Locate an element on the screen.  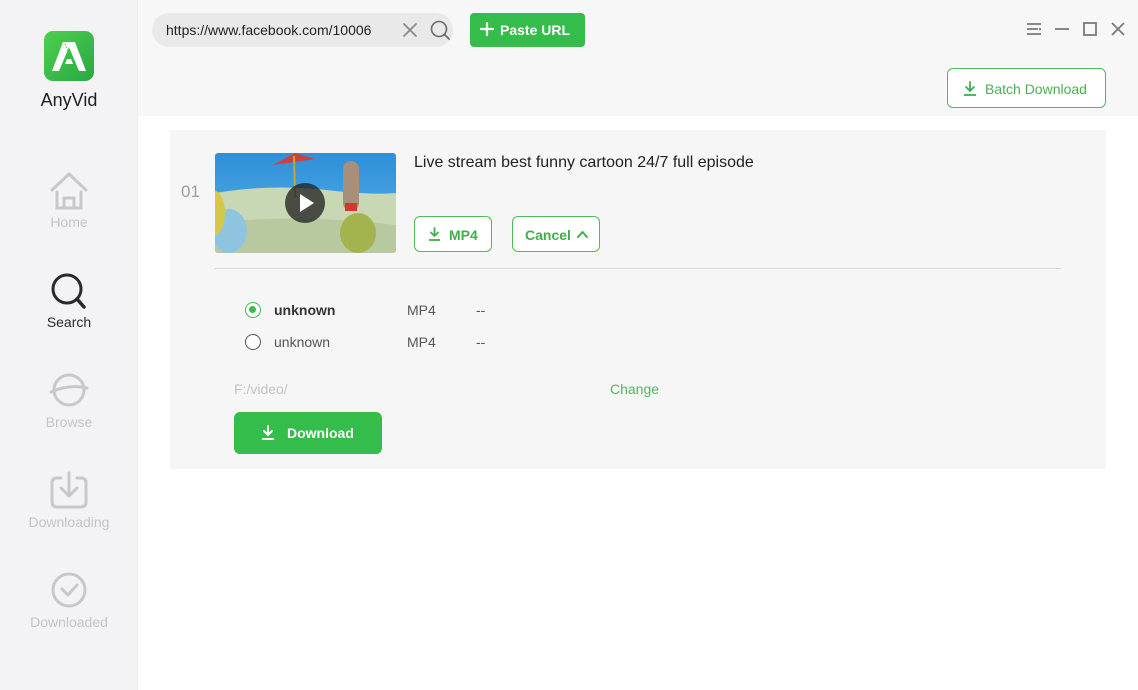
app-logo is located at coordinates (69, 56).